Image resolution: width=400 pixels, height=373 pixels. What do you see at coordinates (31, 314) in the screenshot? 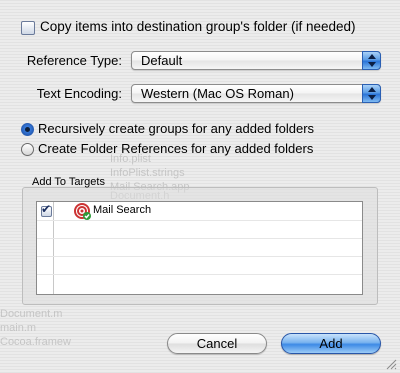
I see `ghost-text: Document.m` at bounding box center [31, 314].